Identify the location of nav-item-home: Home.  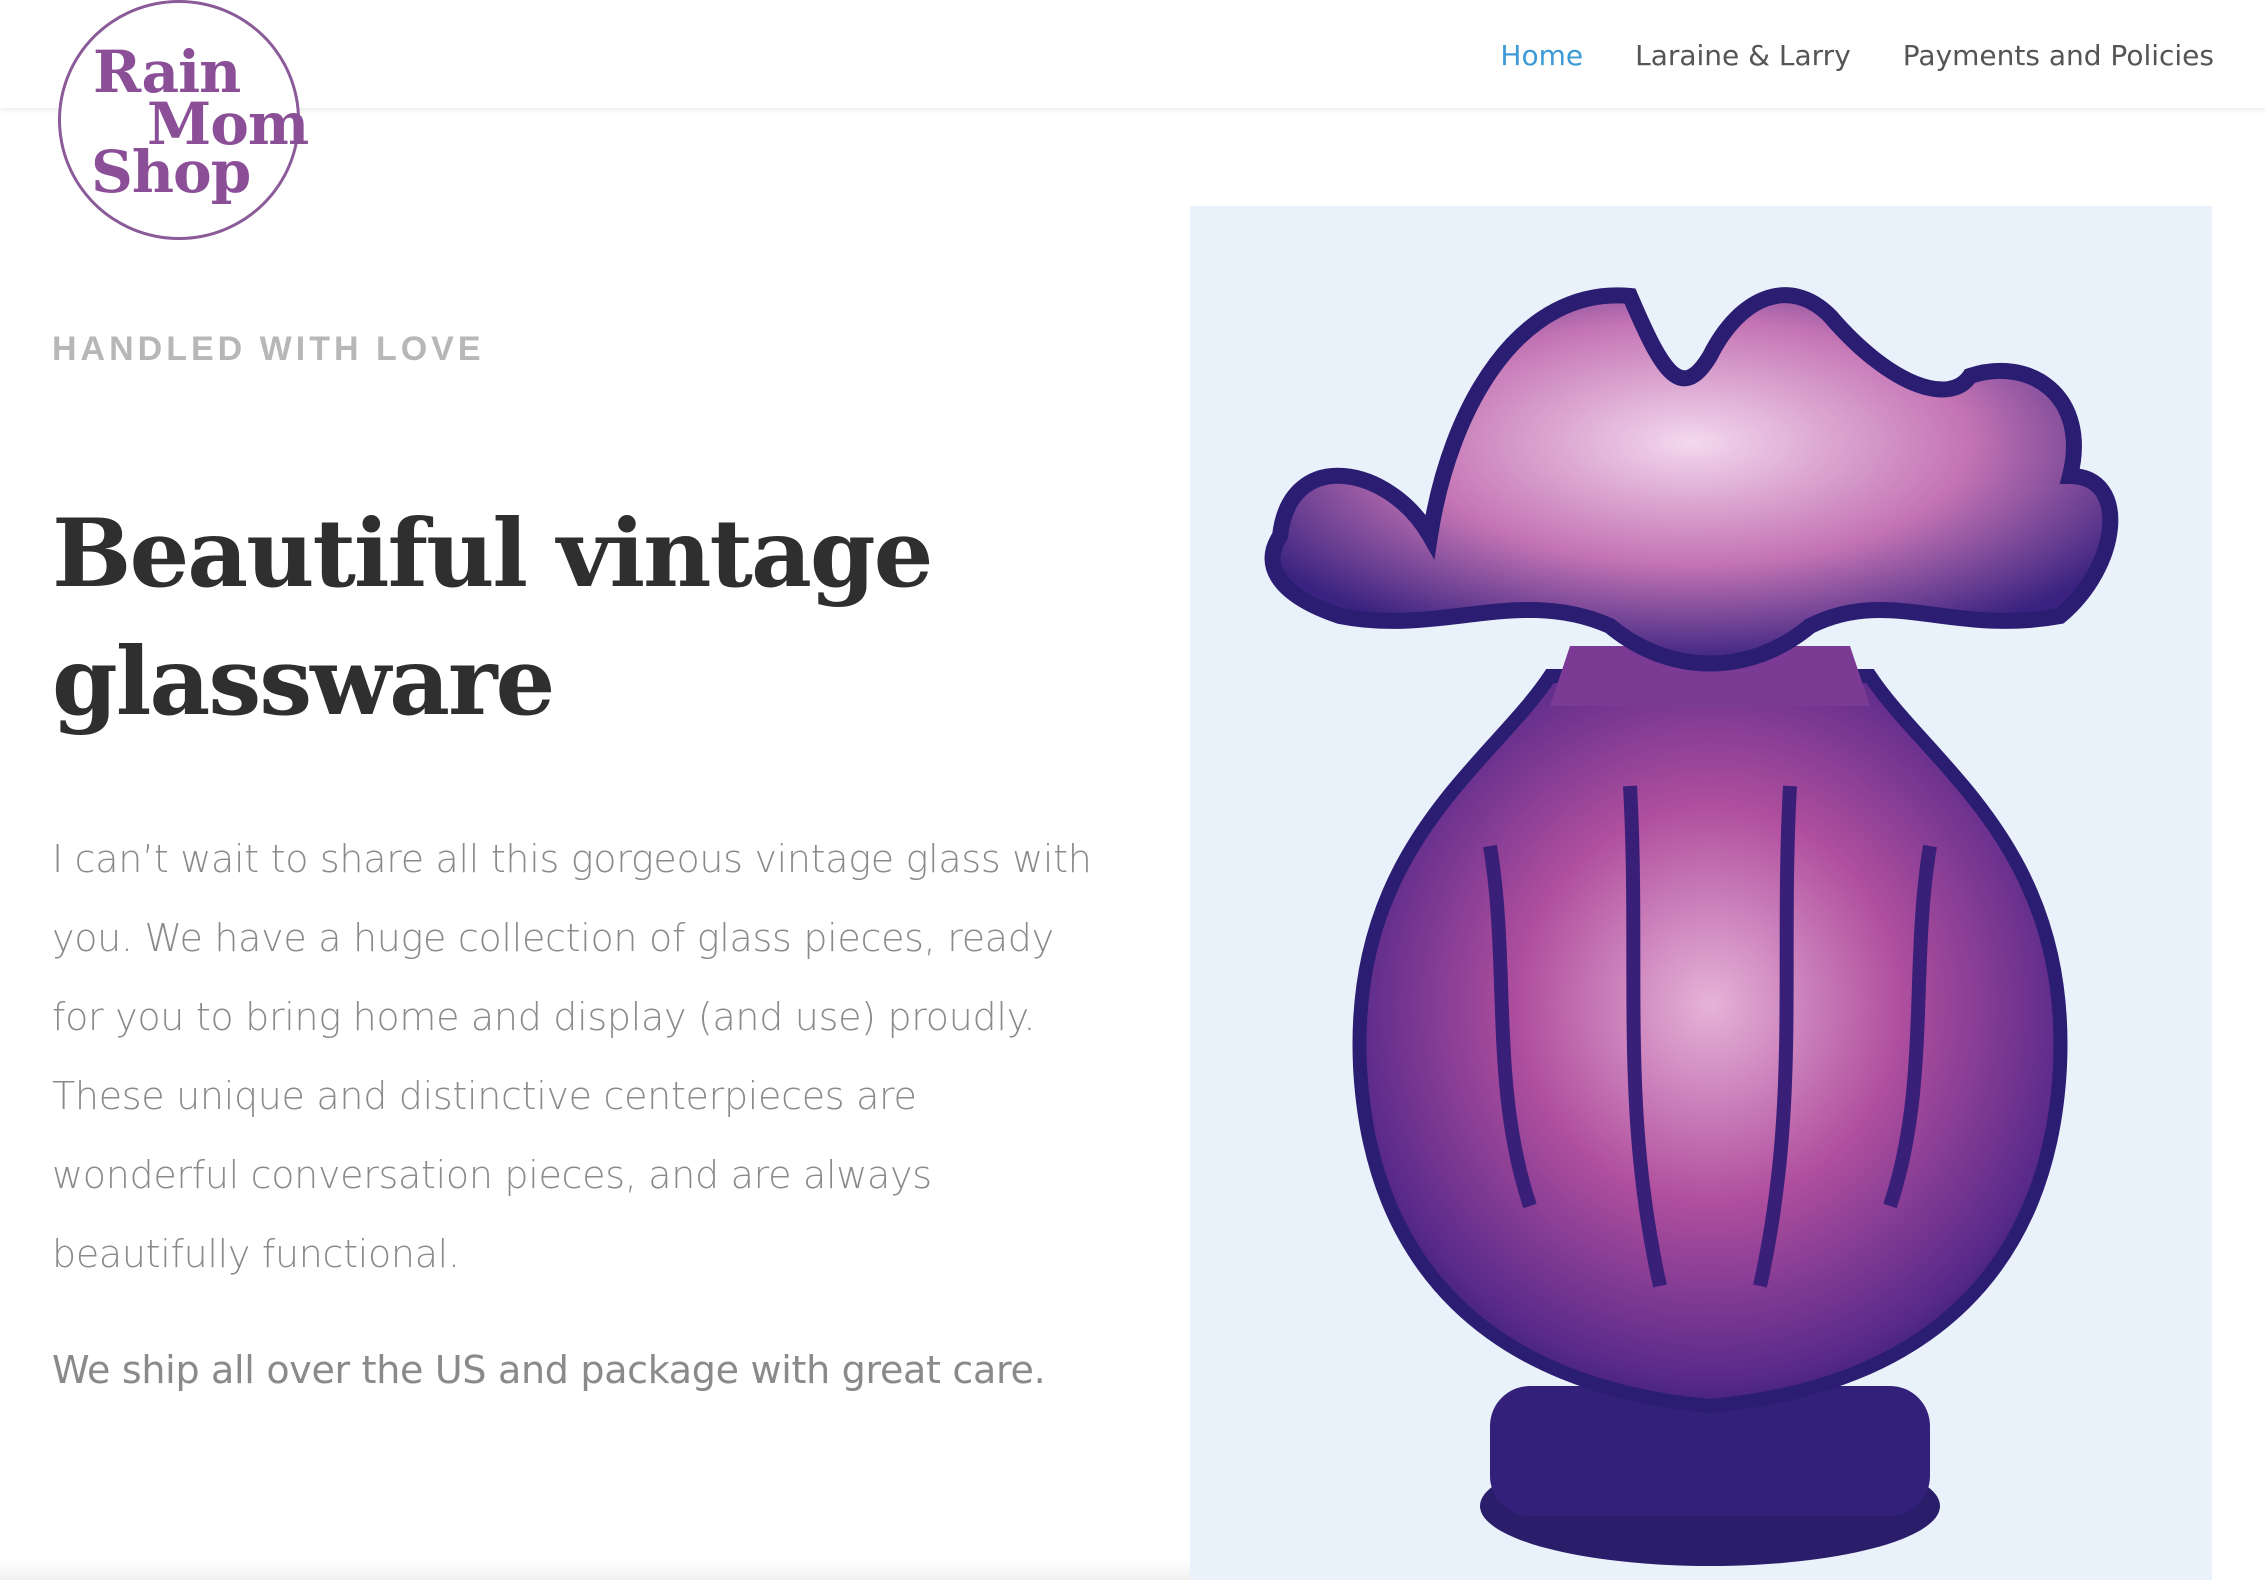
(1541, 56).